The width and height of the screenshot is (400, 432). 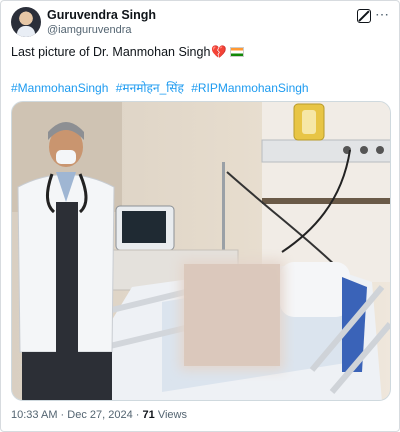 I want to click on tweet-date: Dec 27, 2024, so click(x=99, y=415).